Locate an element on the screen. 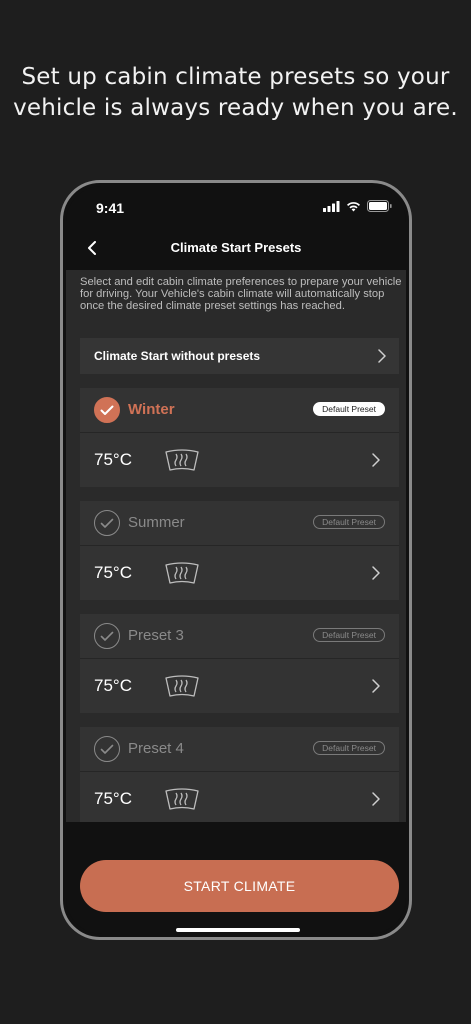 Image resolution: width=471 pixels, height=1024 pixels. preset-name: Summer is located at coordinates (156, 522).